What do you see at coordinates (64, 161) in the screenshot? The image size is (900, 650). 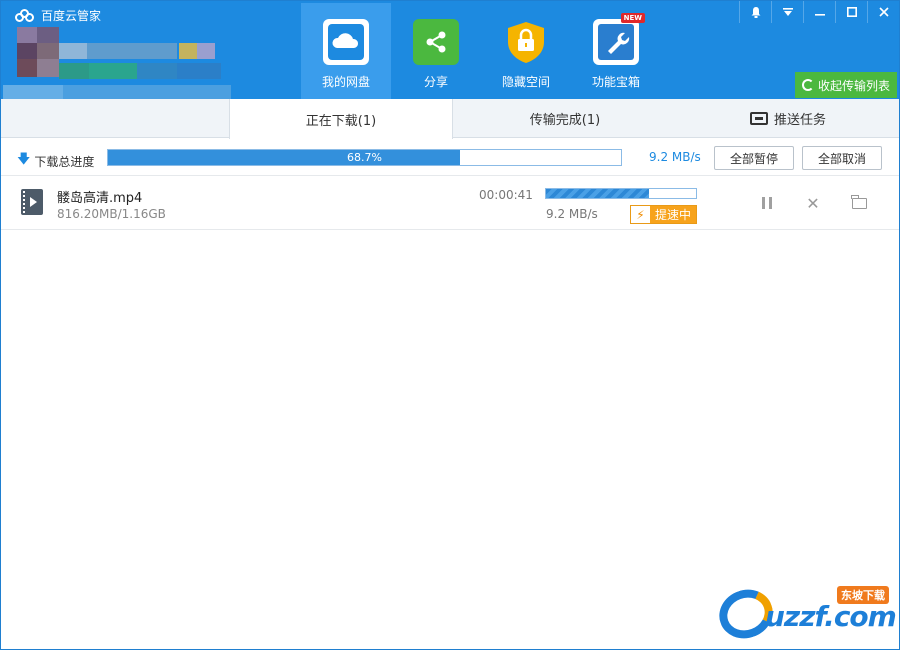 I see `total-label-text: 下载总进度` at bounding box center [64, 161].